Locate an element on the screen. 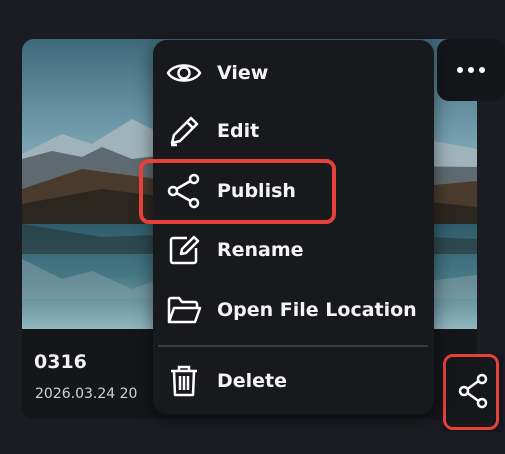 Image resolution: width=505 pixels, height=454 pixels. trash-icon is located at coordinates (184, 381).